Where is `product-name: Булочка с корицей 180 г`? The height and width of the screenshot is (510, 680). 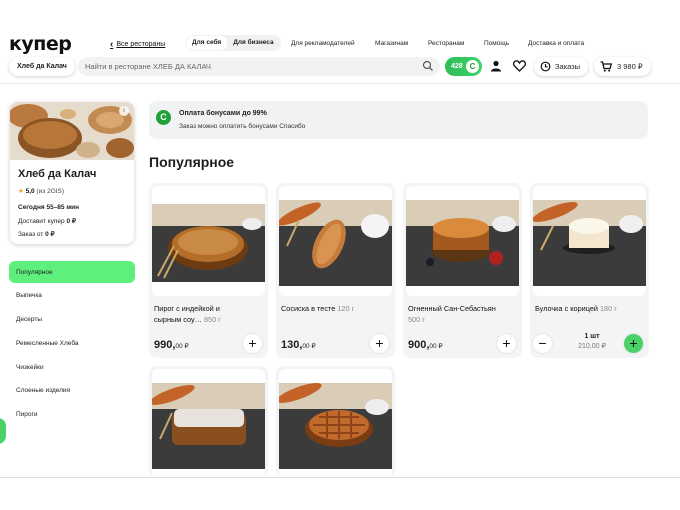 product-name: Булочка с корицей 180 г is located at coordinates (576, 308).